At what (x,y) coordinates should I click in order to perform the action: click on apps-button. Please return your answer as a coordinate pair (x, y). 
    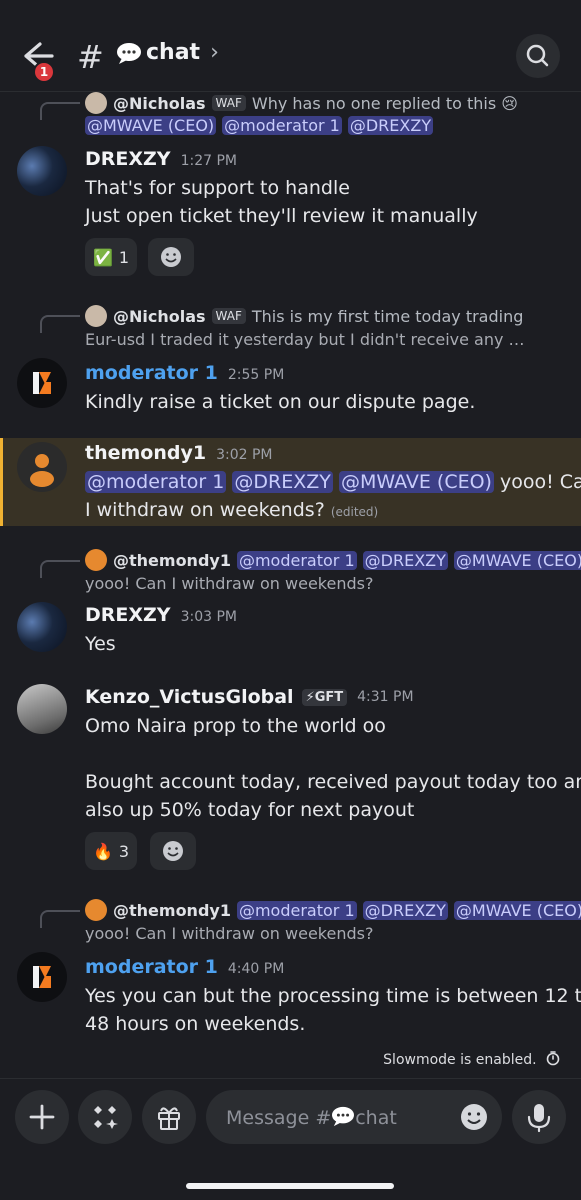
    Looking at the image, I should click on (105, 1117).